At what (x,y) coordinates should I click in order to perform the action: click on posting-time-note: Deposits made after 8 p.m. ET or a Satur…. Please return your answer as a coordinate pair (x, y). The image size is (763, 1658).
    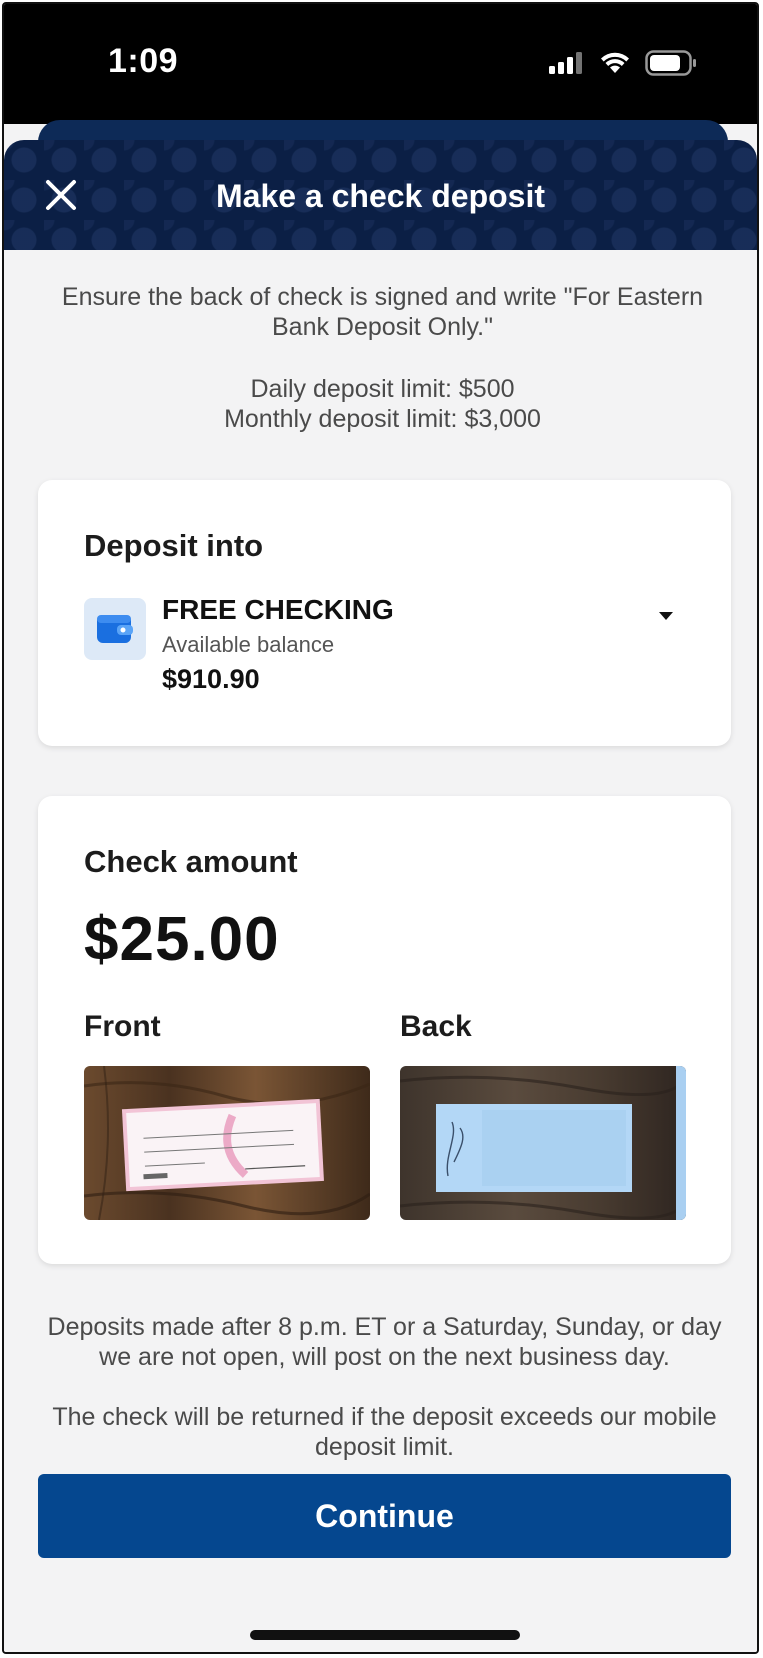
    Looking at the image, I should click on (384, 1342).